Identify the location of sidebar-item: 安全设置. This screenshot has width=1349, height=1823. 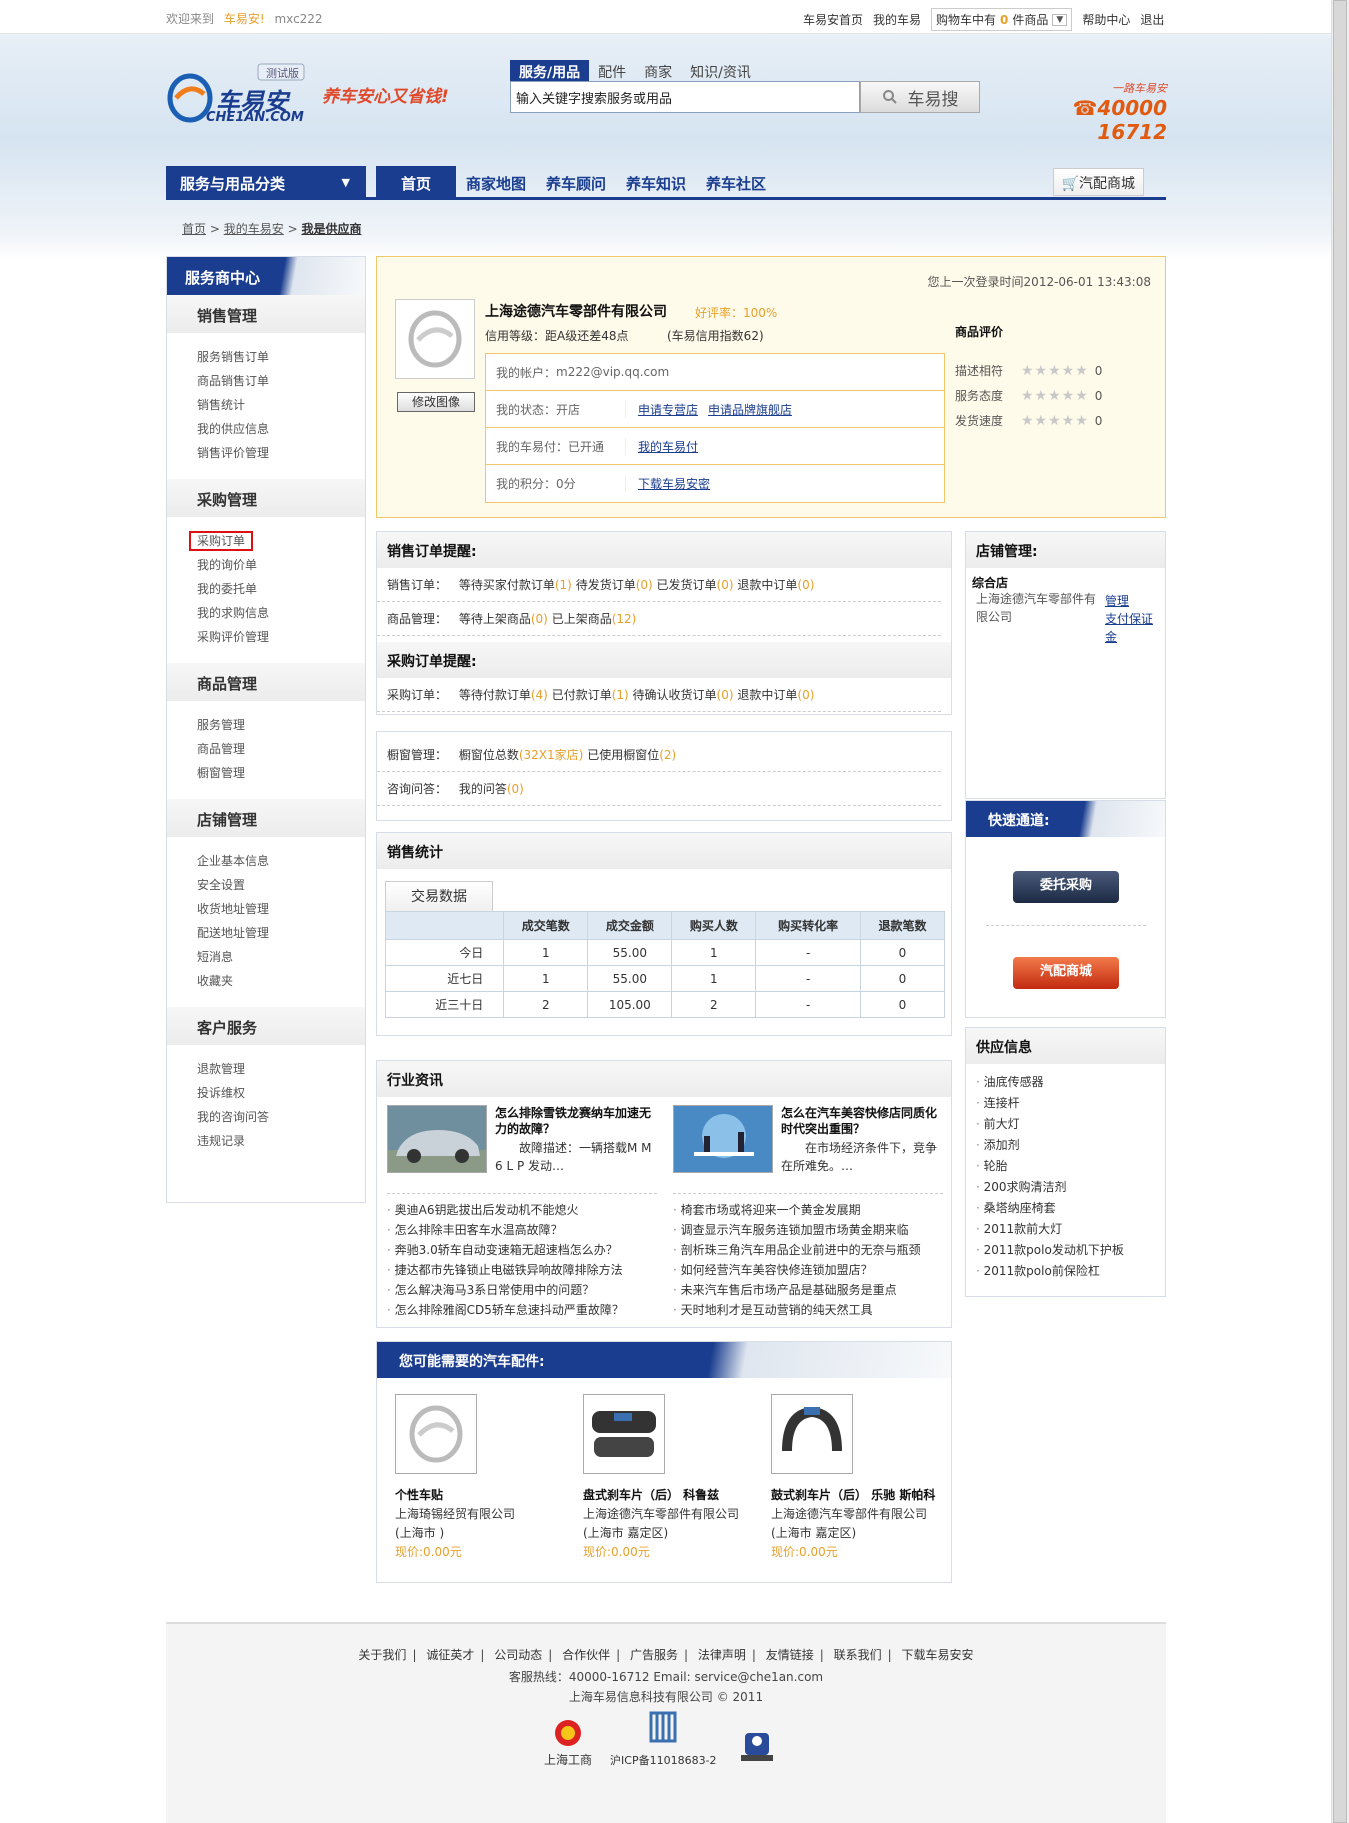
(281, 885).